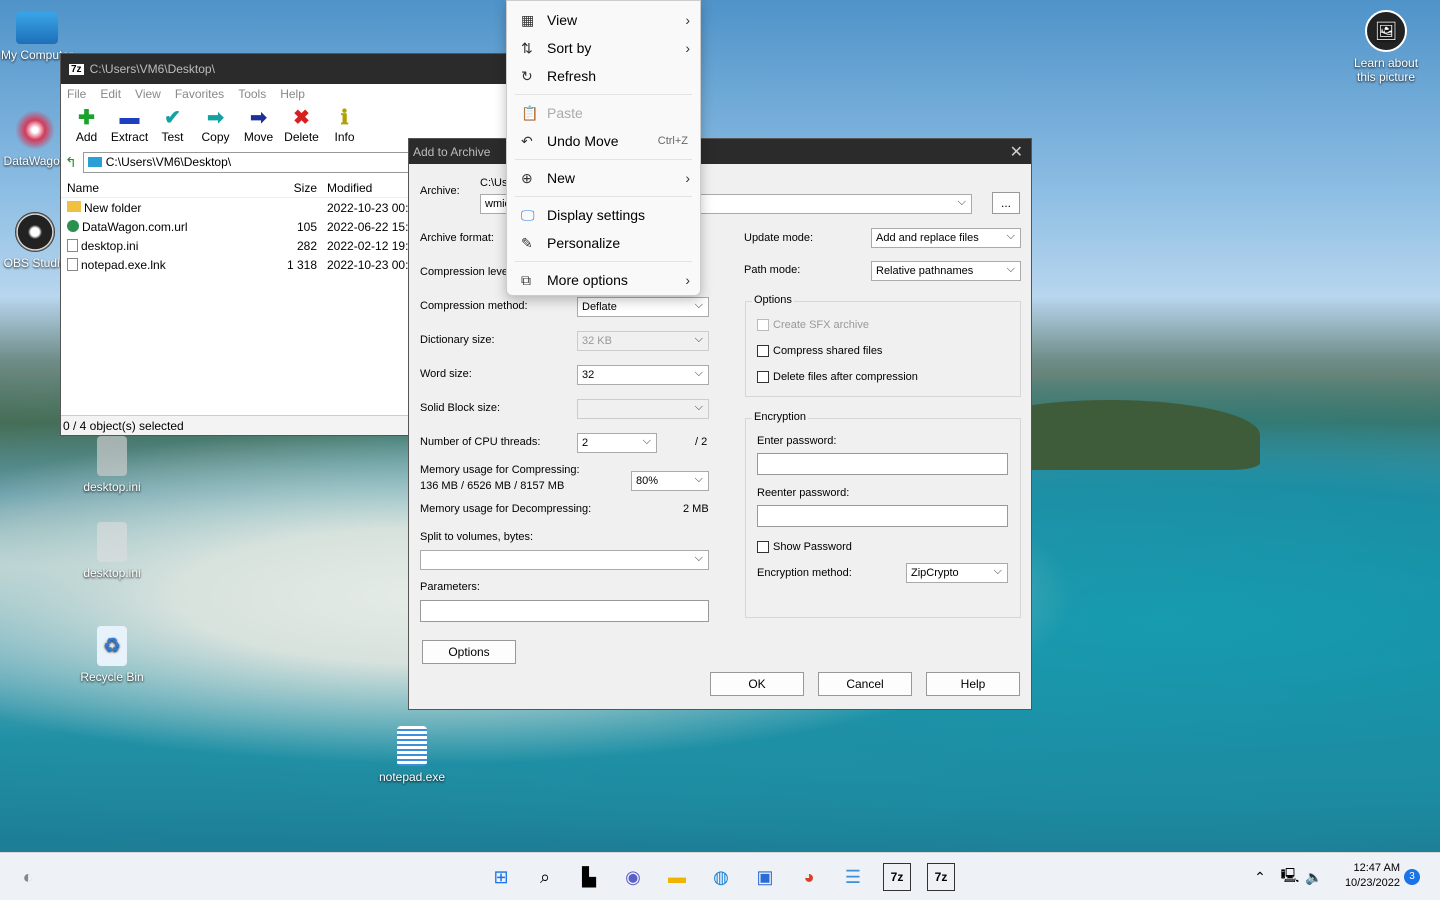  Describe the element at coordinates (821, 325) in the screenshot. I see `checkbox-label: Create SFX archive` at that location.